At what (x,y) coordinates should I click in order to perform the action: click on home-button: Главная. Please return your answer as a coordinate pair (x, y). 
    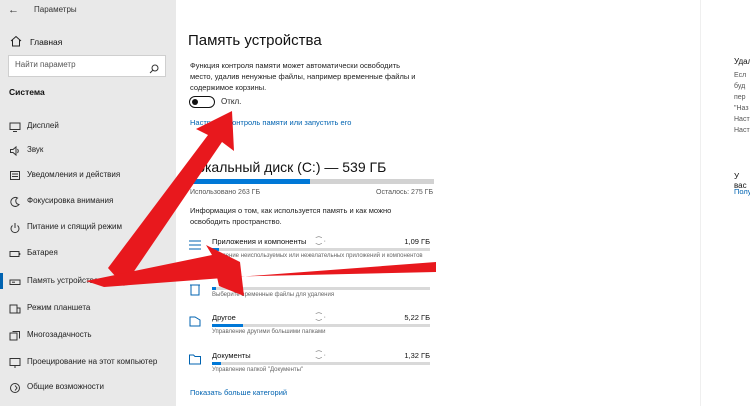
    Looking at the image, I should click on (88, 42).